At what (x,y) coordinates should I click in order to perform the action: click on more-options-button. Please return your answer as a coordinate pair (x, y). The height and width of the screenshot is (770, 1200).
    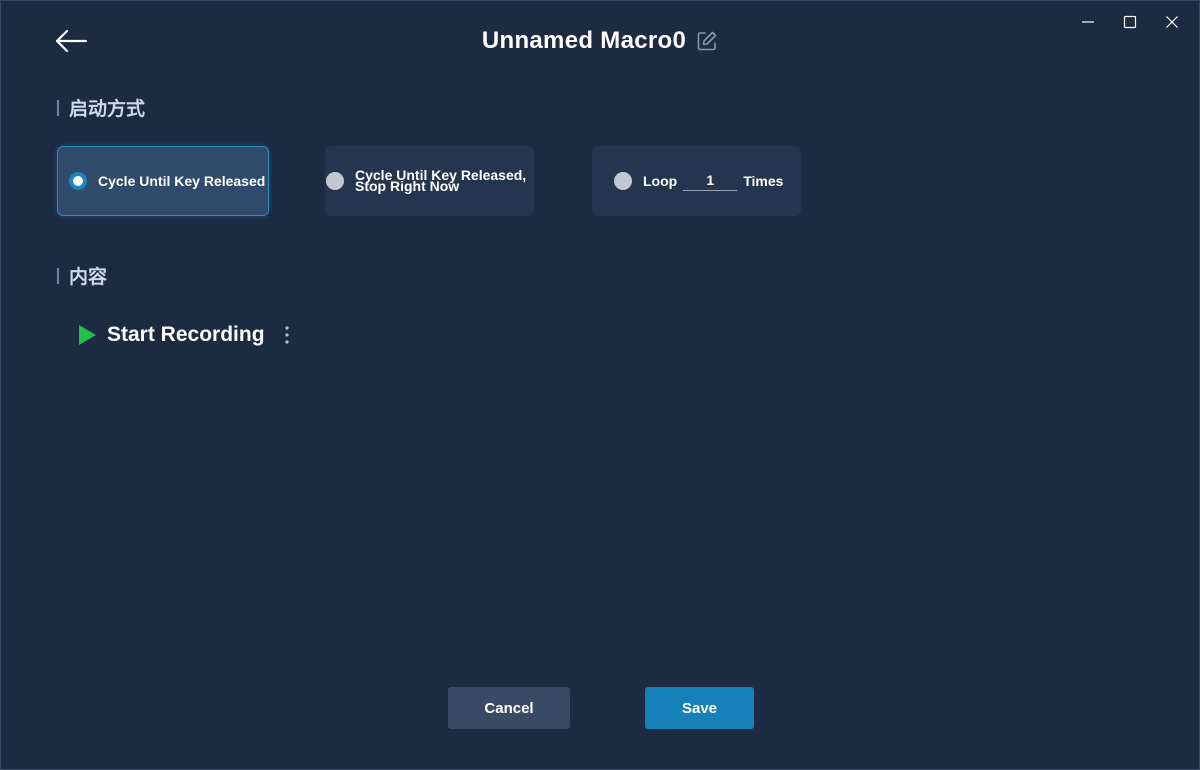
    Looking at the image, I should click on (287, 335).